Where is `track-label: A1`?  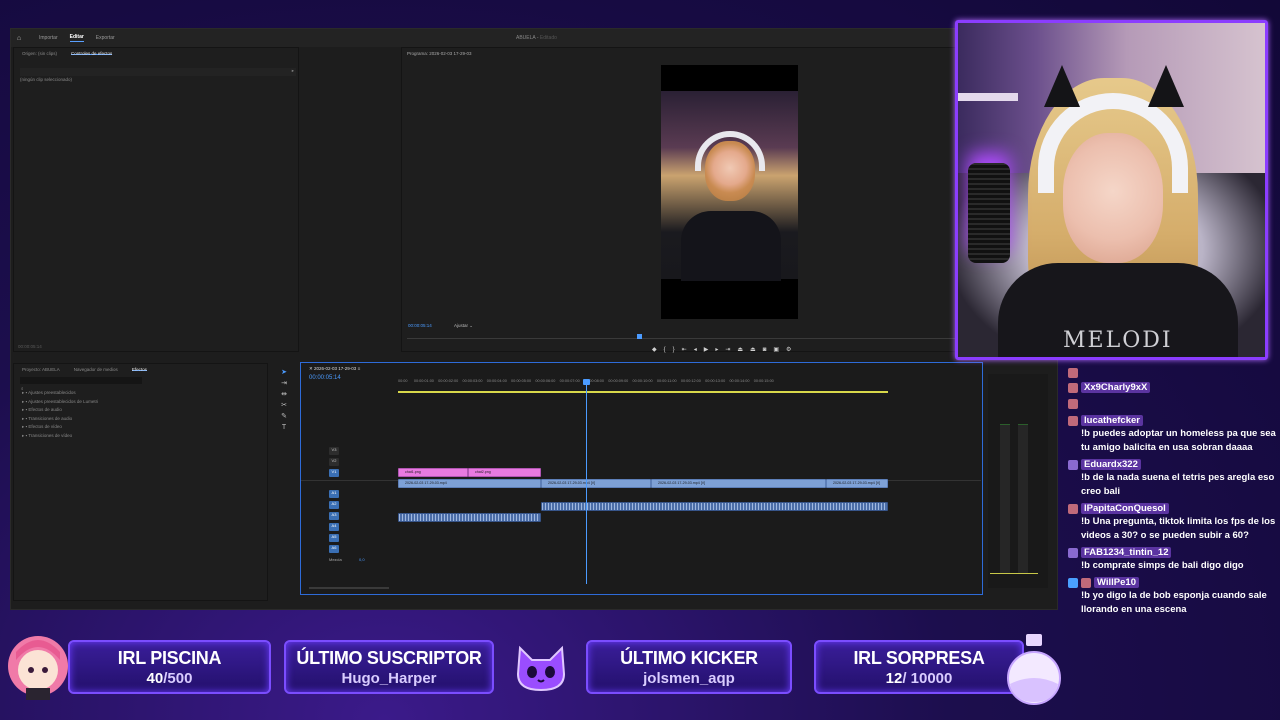 track-label: A1 is located at coordinates (334, 494).